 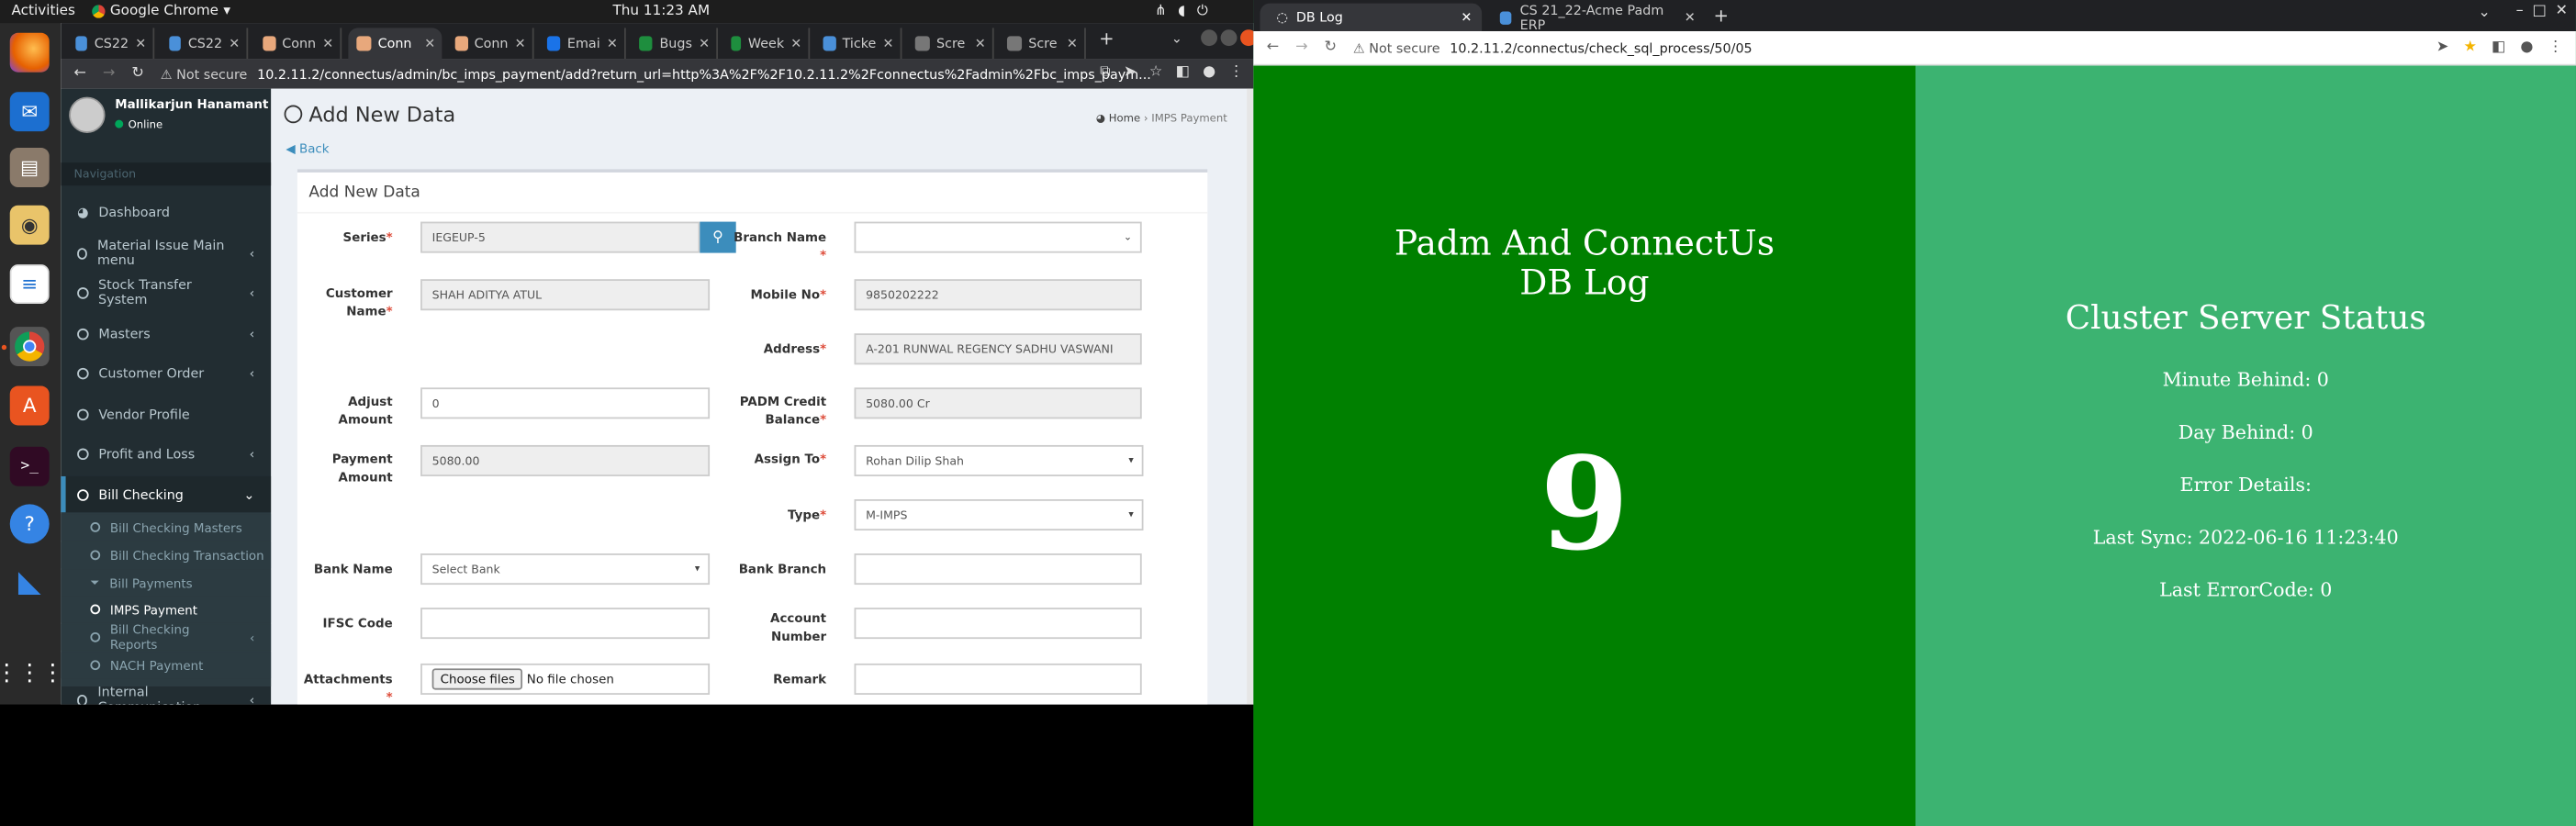 What do you see at coordinates (166, 583) in the screenshot?
I see `sidebar-sub-bill-payments: ⏷ Bill Payments` at bounding box center [166, 583].